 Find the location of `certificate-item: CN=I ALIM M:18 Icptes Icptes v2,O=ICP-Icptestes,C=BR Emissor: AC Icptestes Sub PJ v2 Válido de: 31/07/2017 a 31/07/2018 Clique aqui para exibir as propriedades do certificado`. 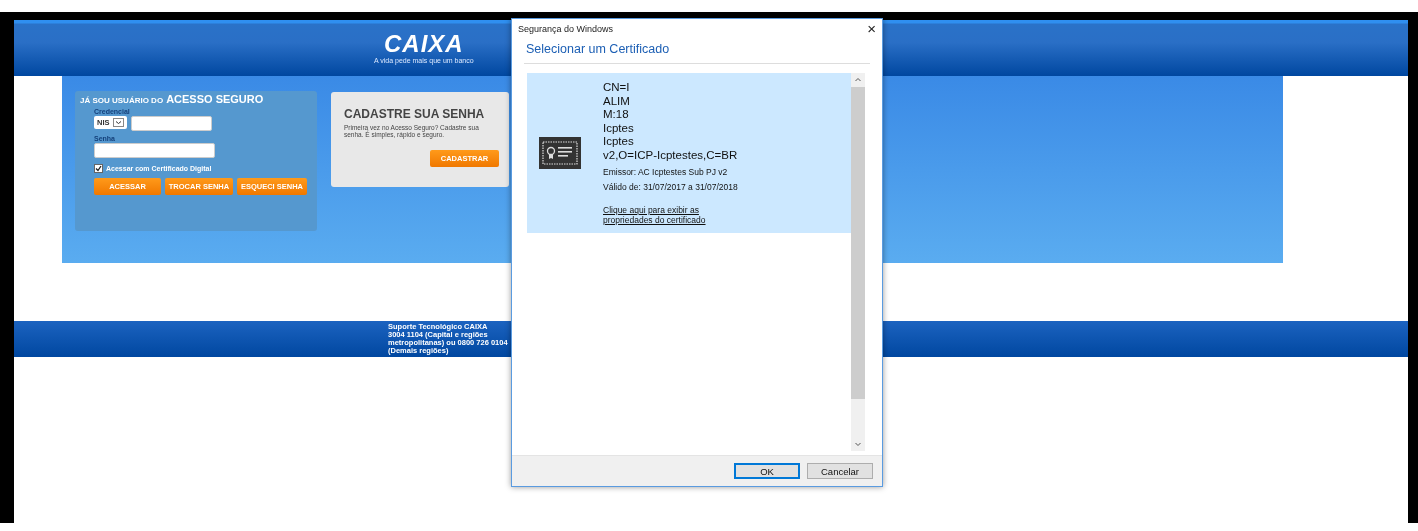

certificate-item: CN=I ALIM M:18 Icptes Icptes v2,O=ICP-Icptestes,C=BR Emissor: AC Icptestes Sub PJ v2 Válido de: 31/07/2017 a 31/07/2018 Clique aqui para exibir as propriedades do certificado is located at coordinates (689, 153).